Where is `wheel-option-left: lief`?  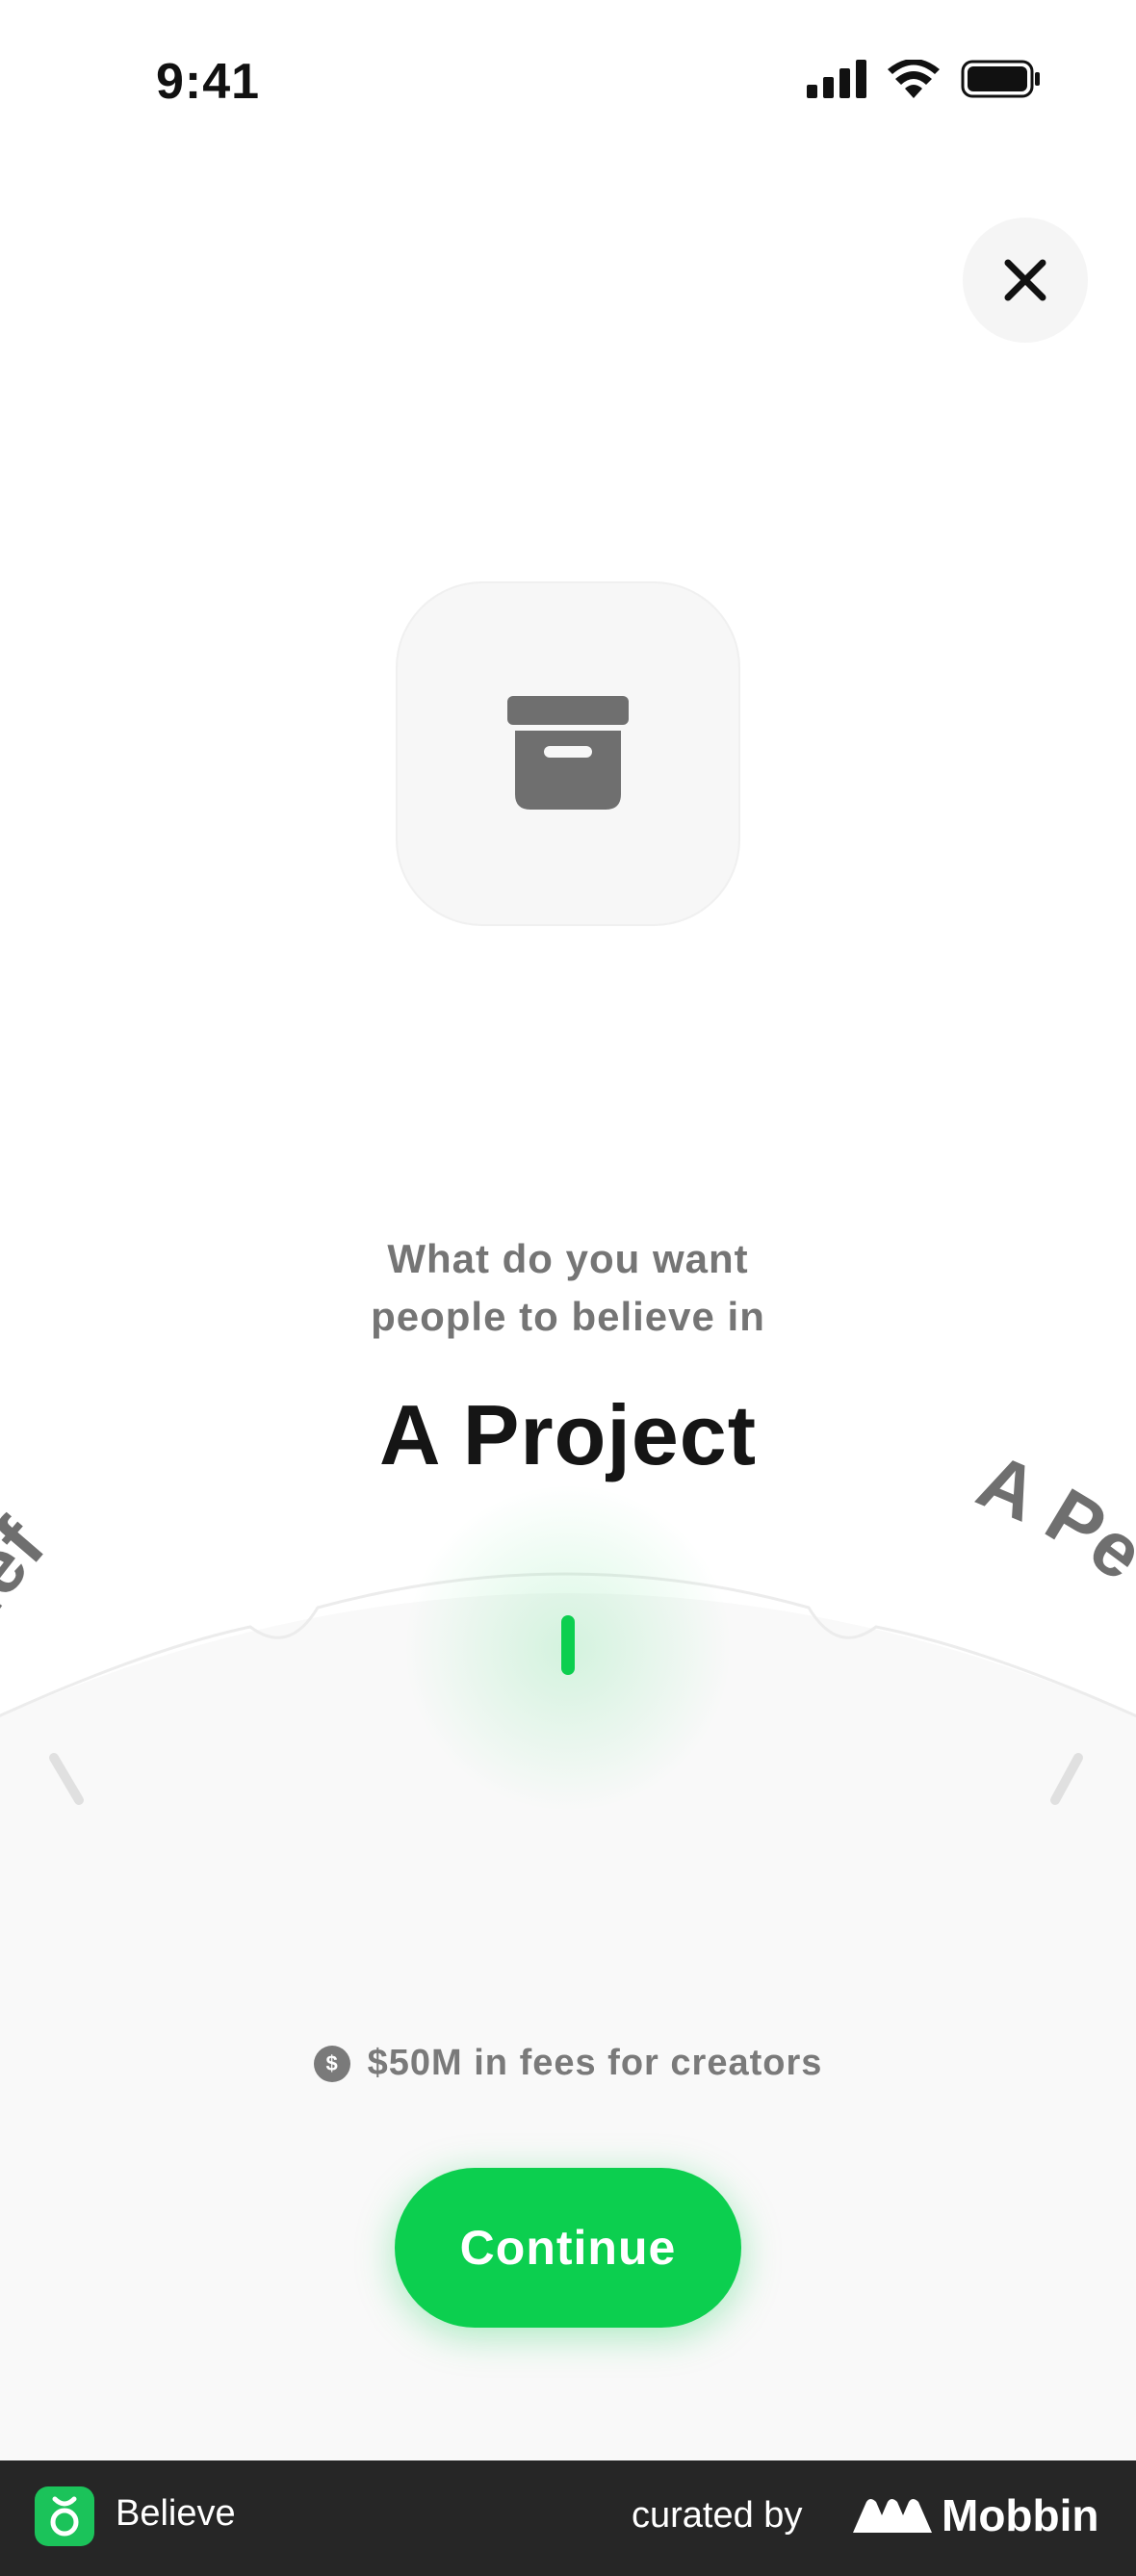 wheel-option-left: lief is located at coordinates (31, 1574).